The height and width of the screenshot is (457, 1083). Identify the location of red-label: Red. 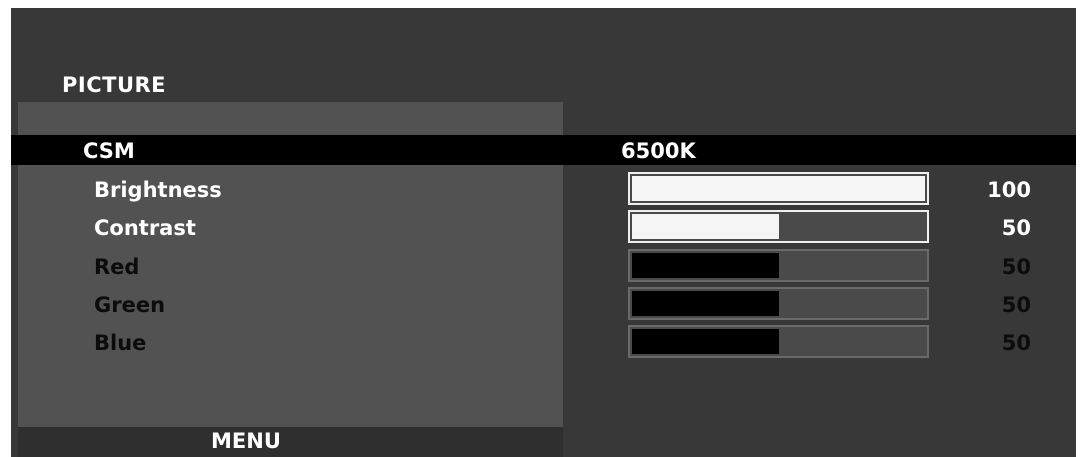
(116, 267).